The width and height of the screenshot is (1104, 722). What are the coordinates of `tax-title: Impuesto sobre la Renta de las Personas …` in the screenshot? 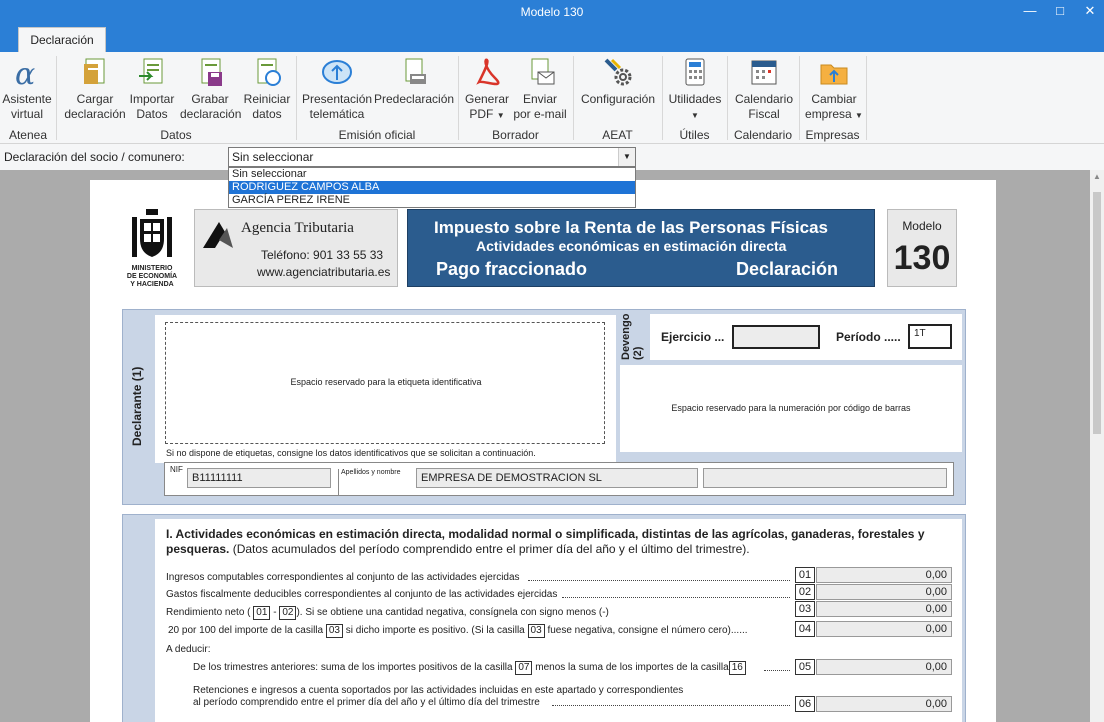 It's located at (631, 227).